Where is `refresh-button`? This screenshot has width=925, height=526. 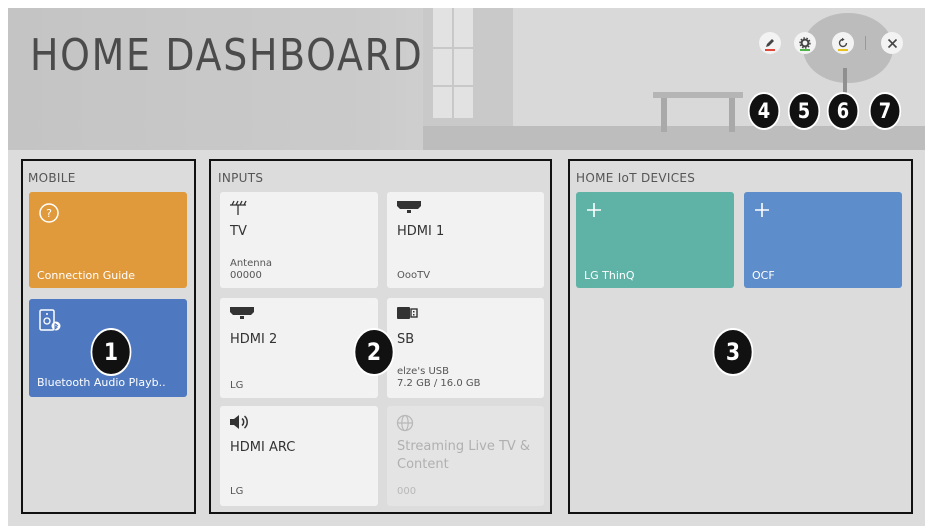 refresh-button is located at coordinates (843, 43).